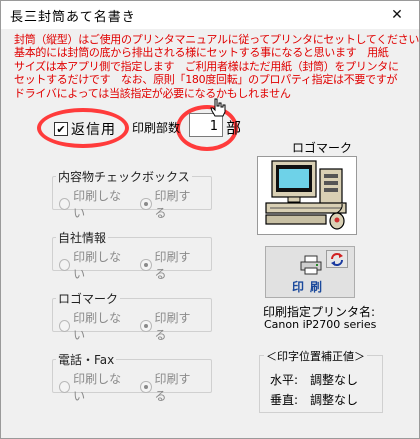 Image resolution: width=420 pixels, height=439 pixels. Describe the element at coordinates (206, 80) in the screenshot. I see `notice-line: セットするだけです なお、原則「180度回転」のプロパティ指定は不要ですが` at that location.